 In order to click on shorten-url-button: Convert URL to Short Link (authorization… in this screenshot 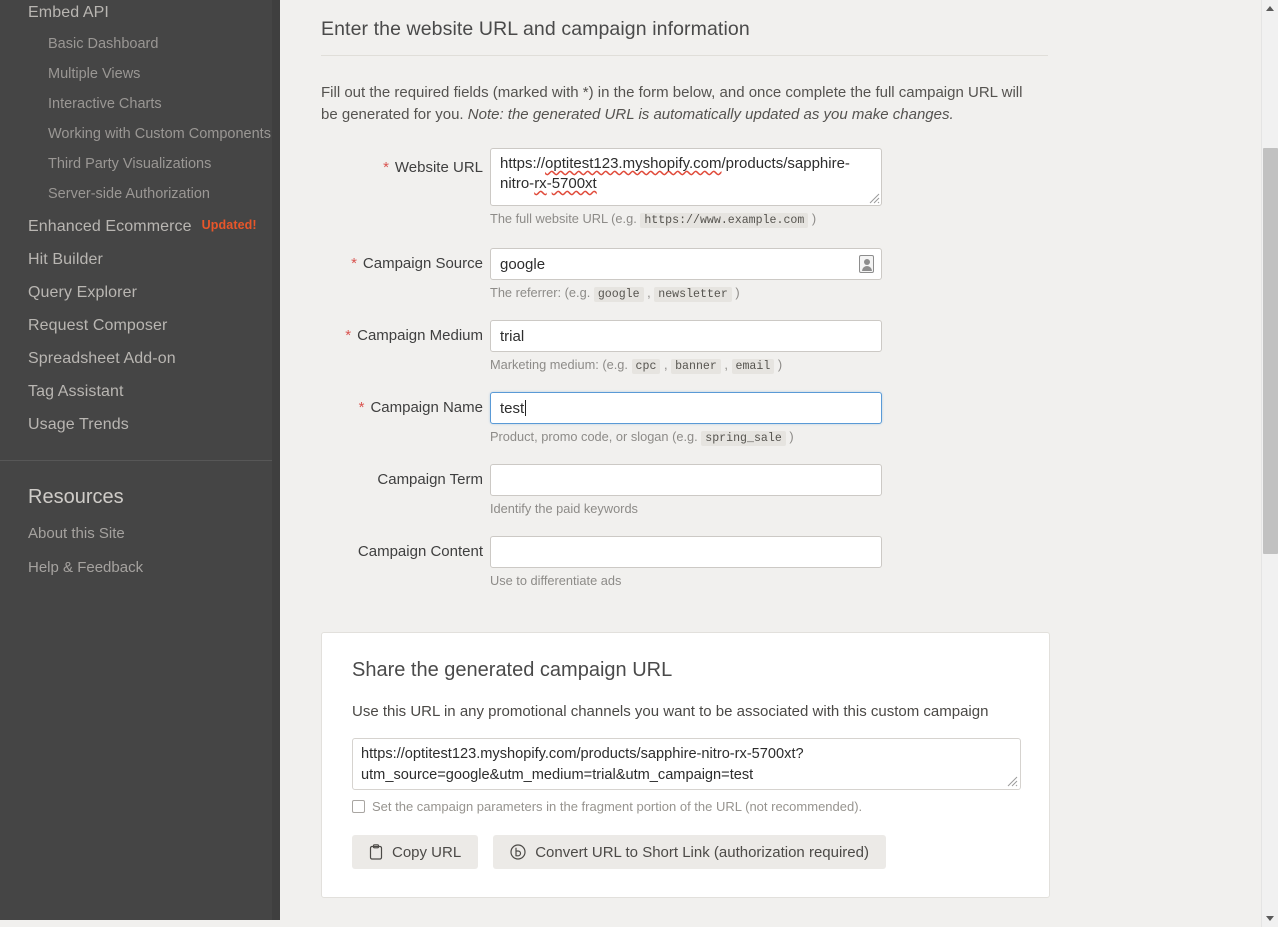, I will do `click(689, 852)`.